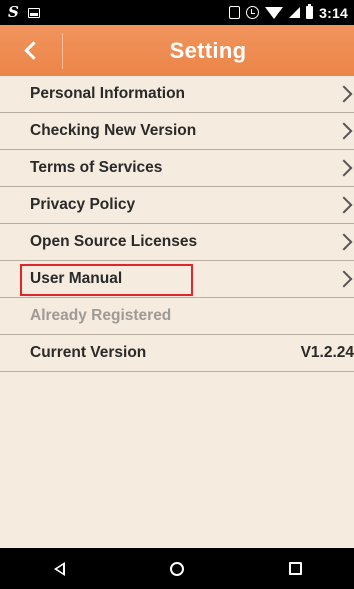 This screenshot has height=589, width=354. I want to click on menu-item-terms-of-services: Terms of Services, so click(177, 168).